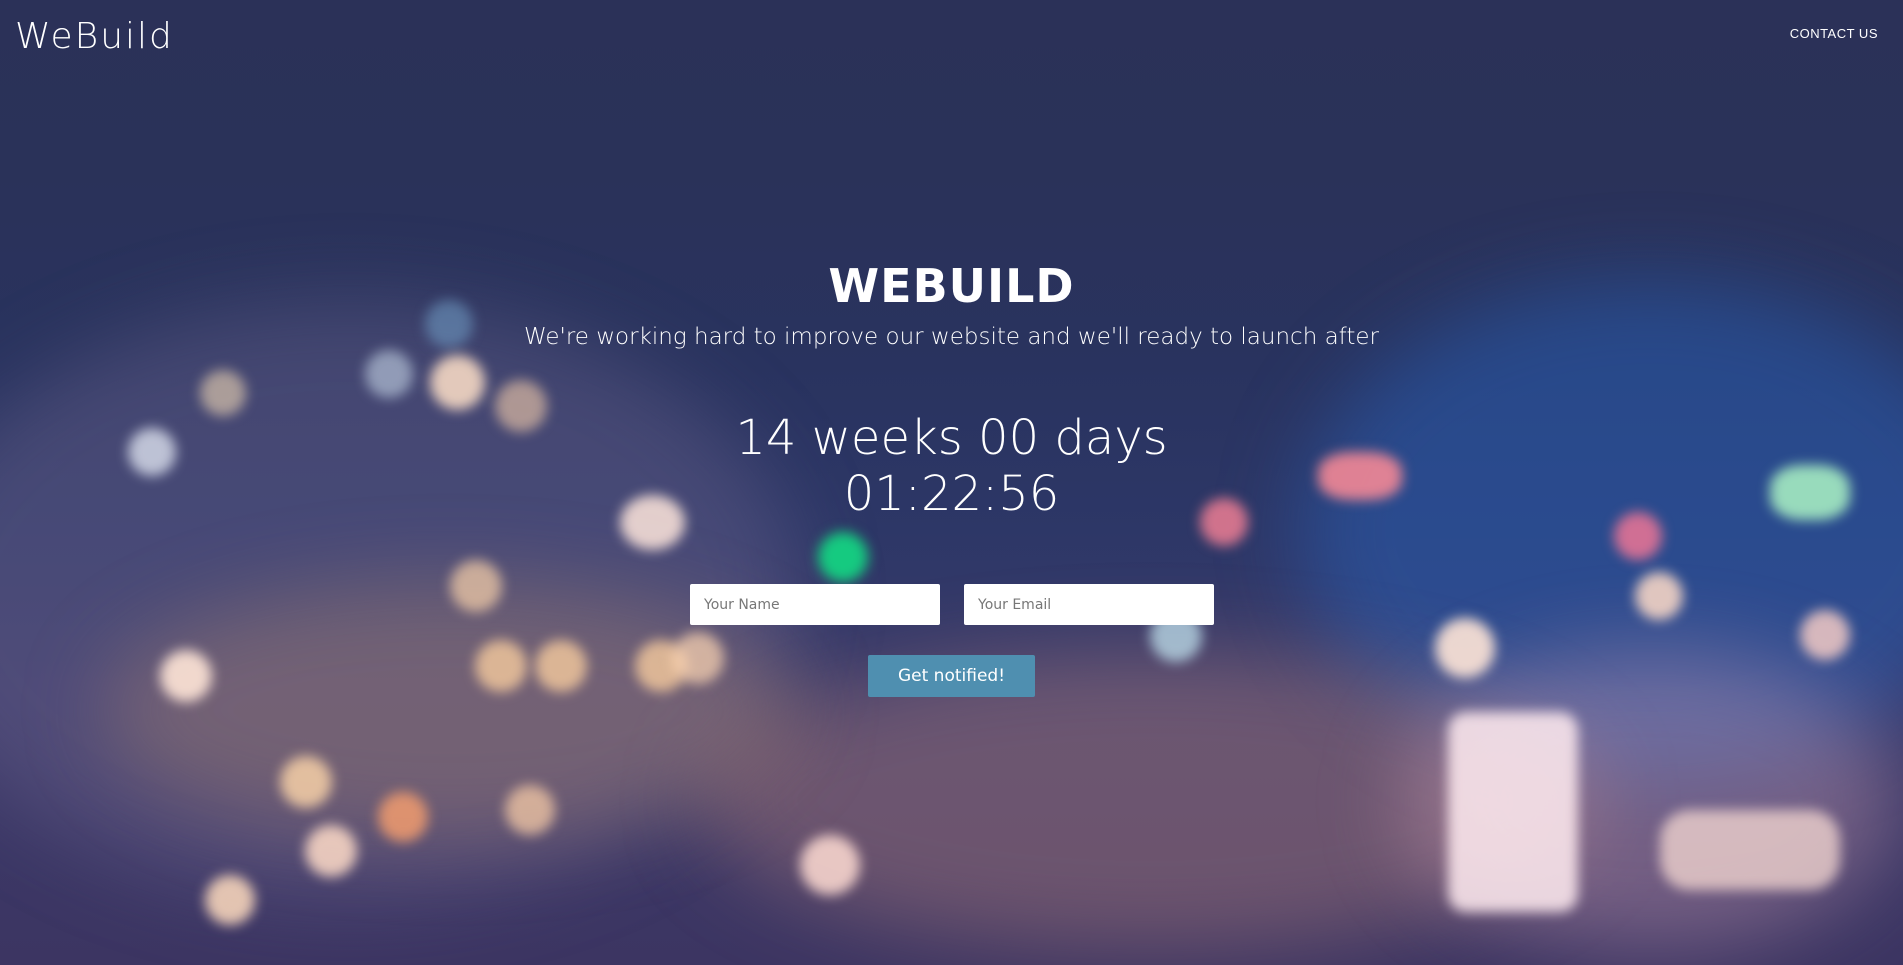  I want to click on get-notified-button: Get notified!, so click(951, 676).